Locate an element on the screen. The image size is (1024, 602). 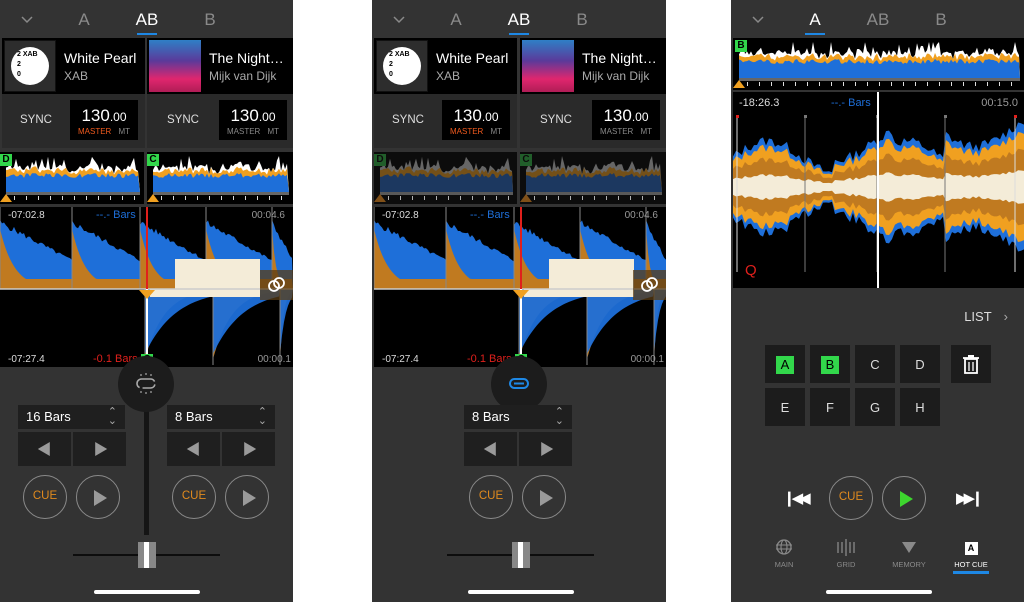
loop-length-value: 8 Bars is located at coordinates (491, 416).